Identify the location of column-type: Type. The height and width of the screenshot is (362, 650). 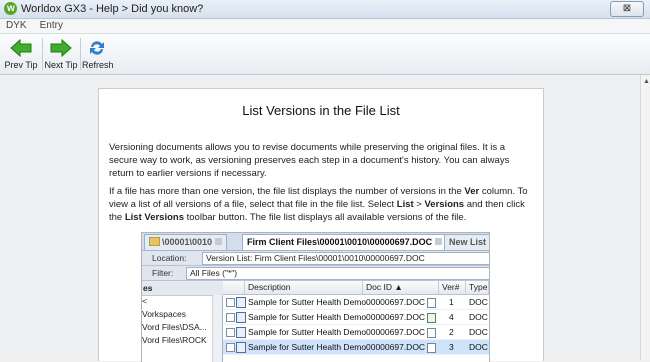
(477, 287).